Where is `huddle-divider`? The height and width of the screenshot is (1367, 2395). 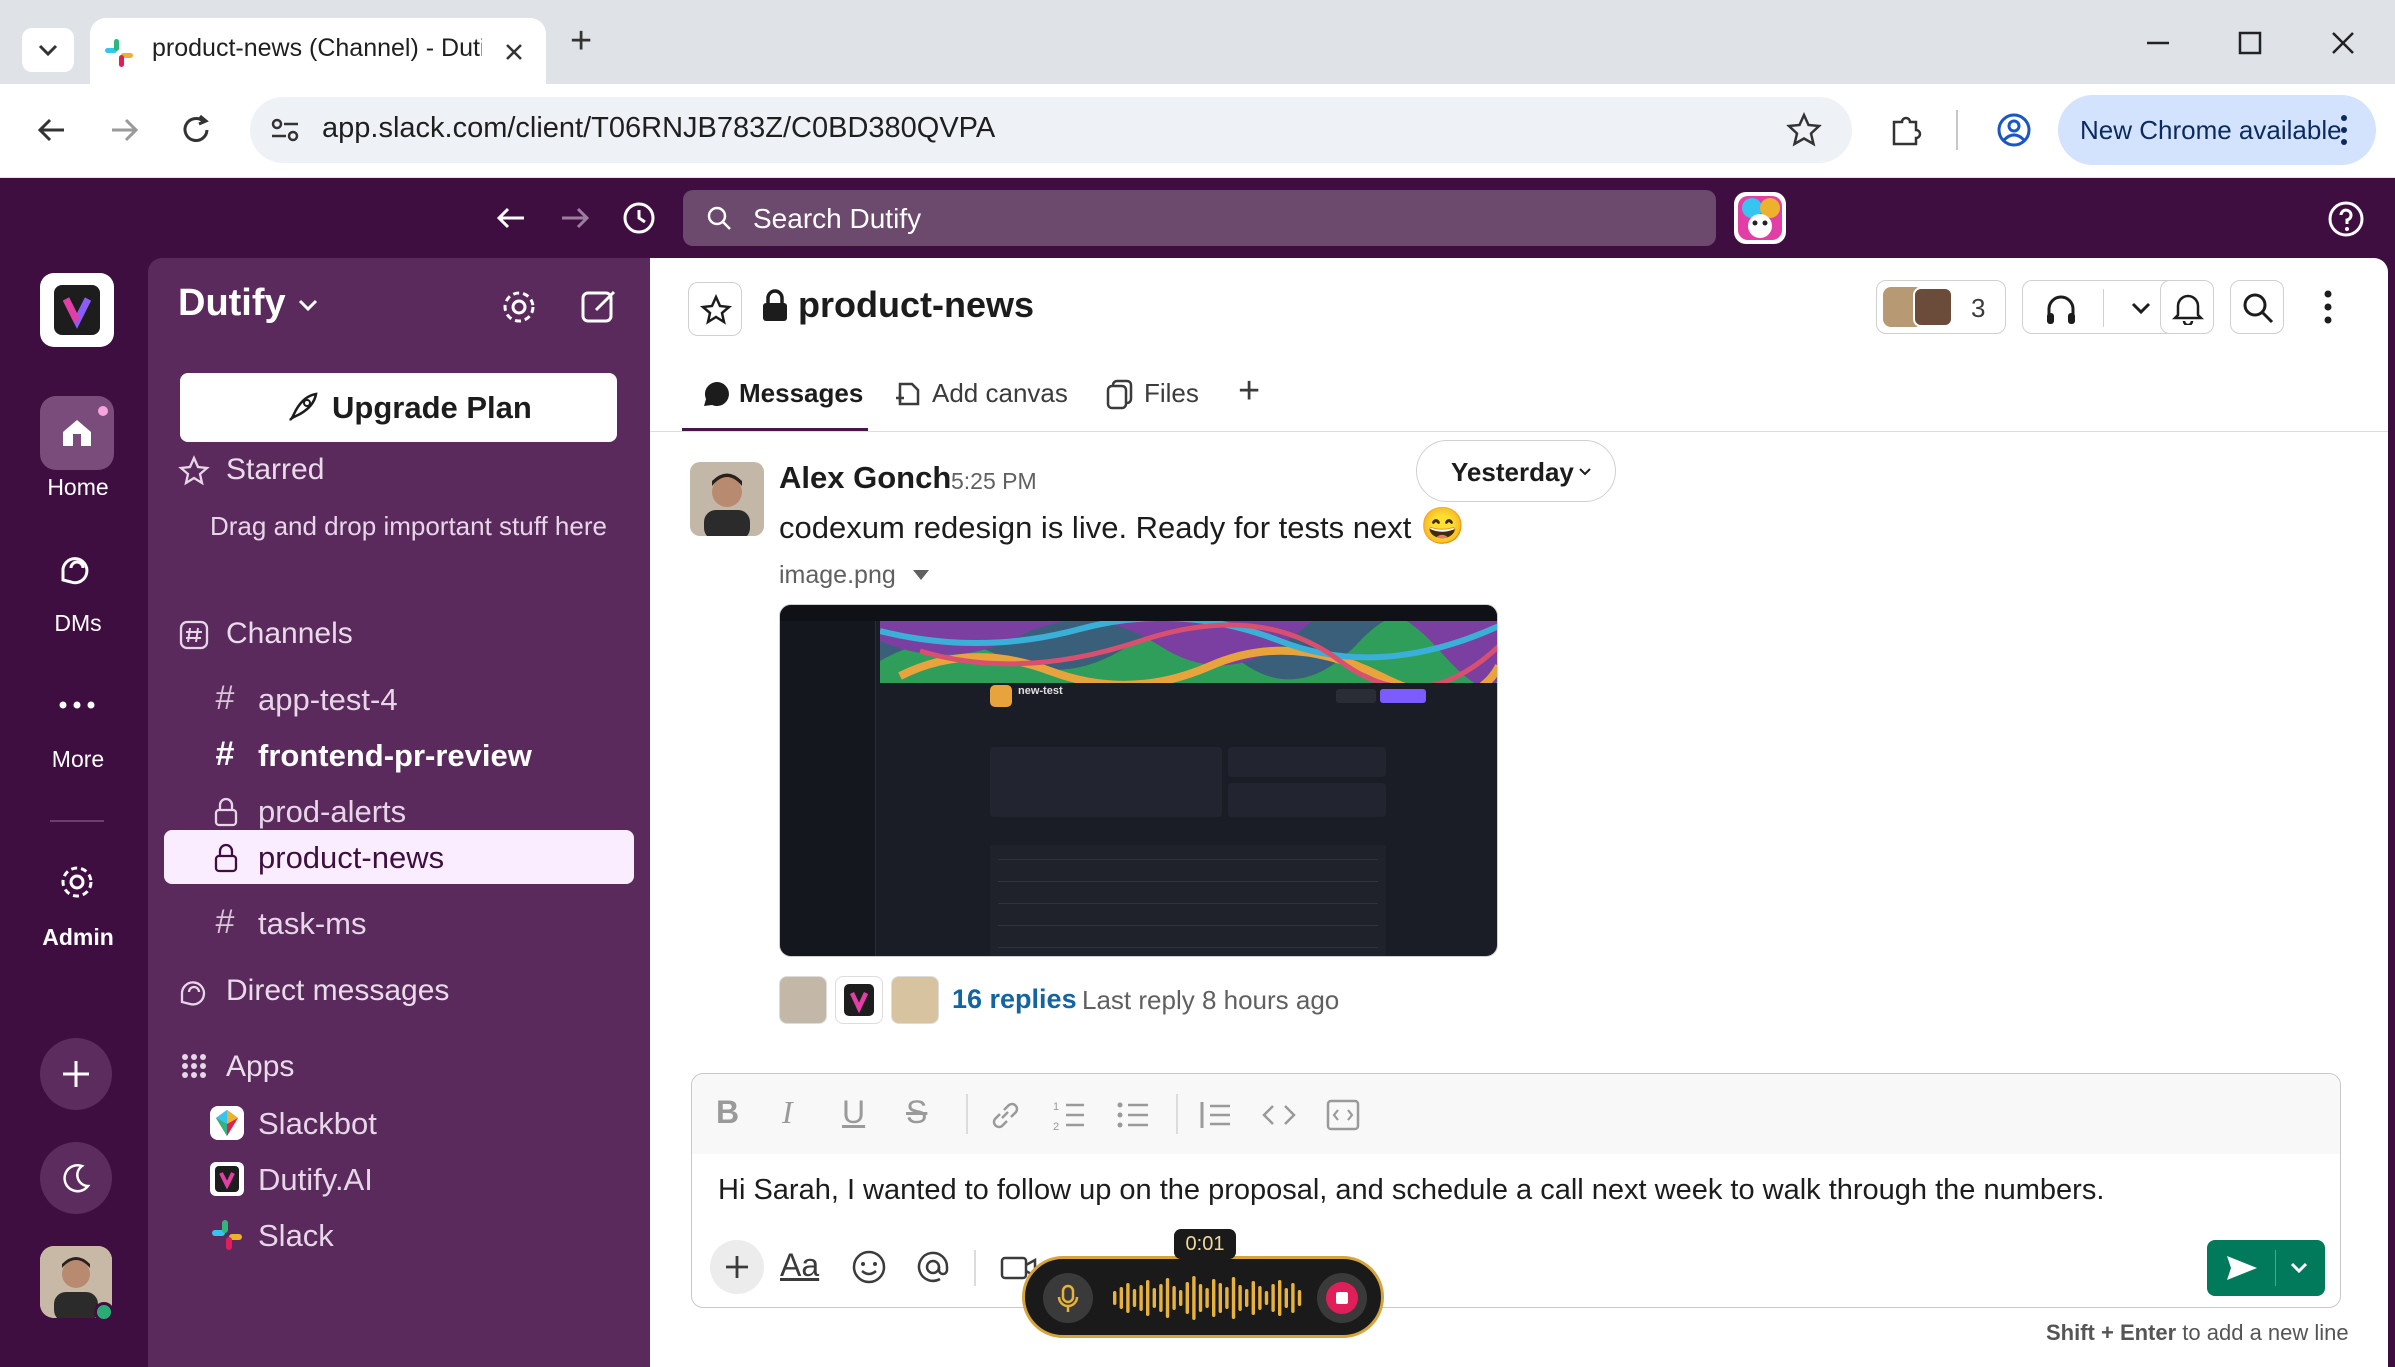
huddle-divider is located at coordinates (2103, 308).